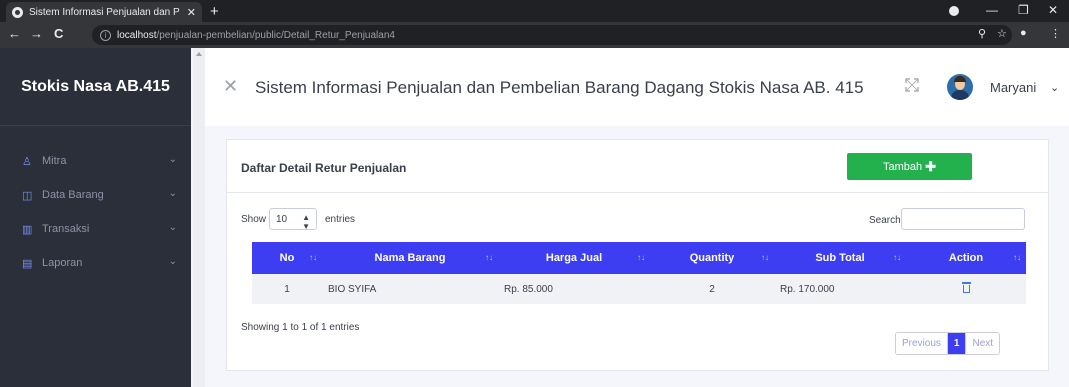 The width and height of the screenshot is (1069, 387). Describe the element at coordinates (639, 289) in the screenshot. I see `table-row: 1 BIO SYIFA Rp. 85.000 2 Rp. 170.000` at that location.